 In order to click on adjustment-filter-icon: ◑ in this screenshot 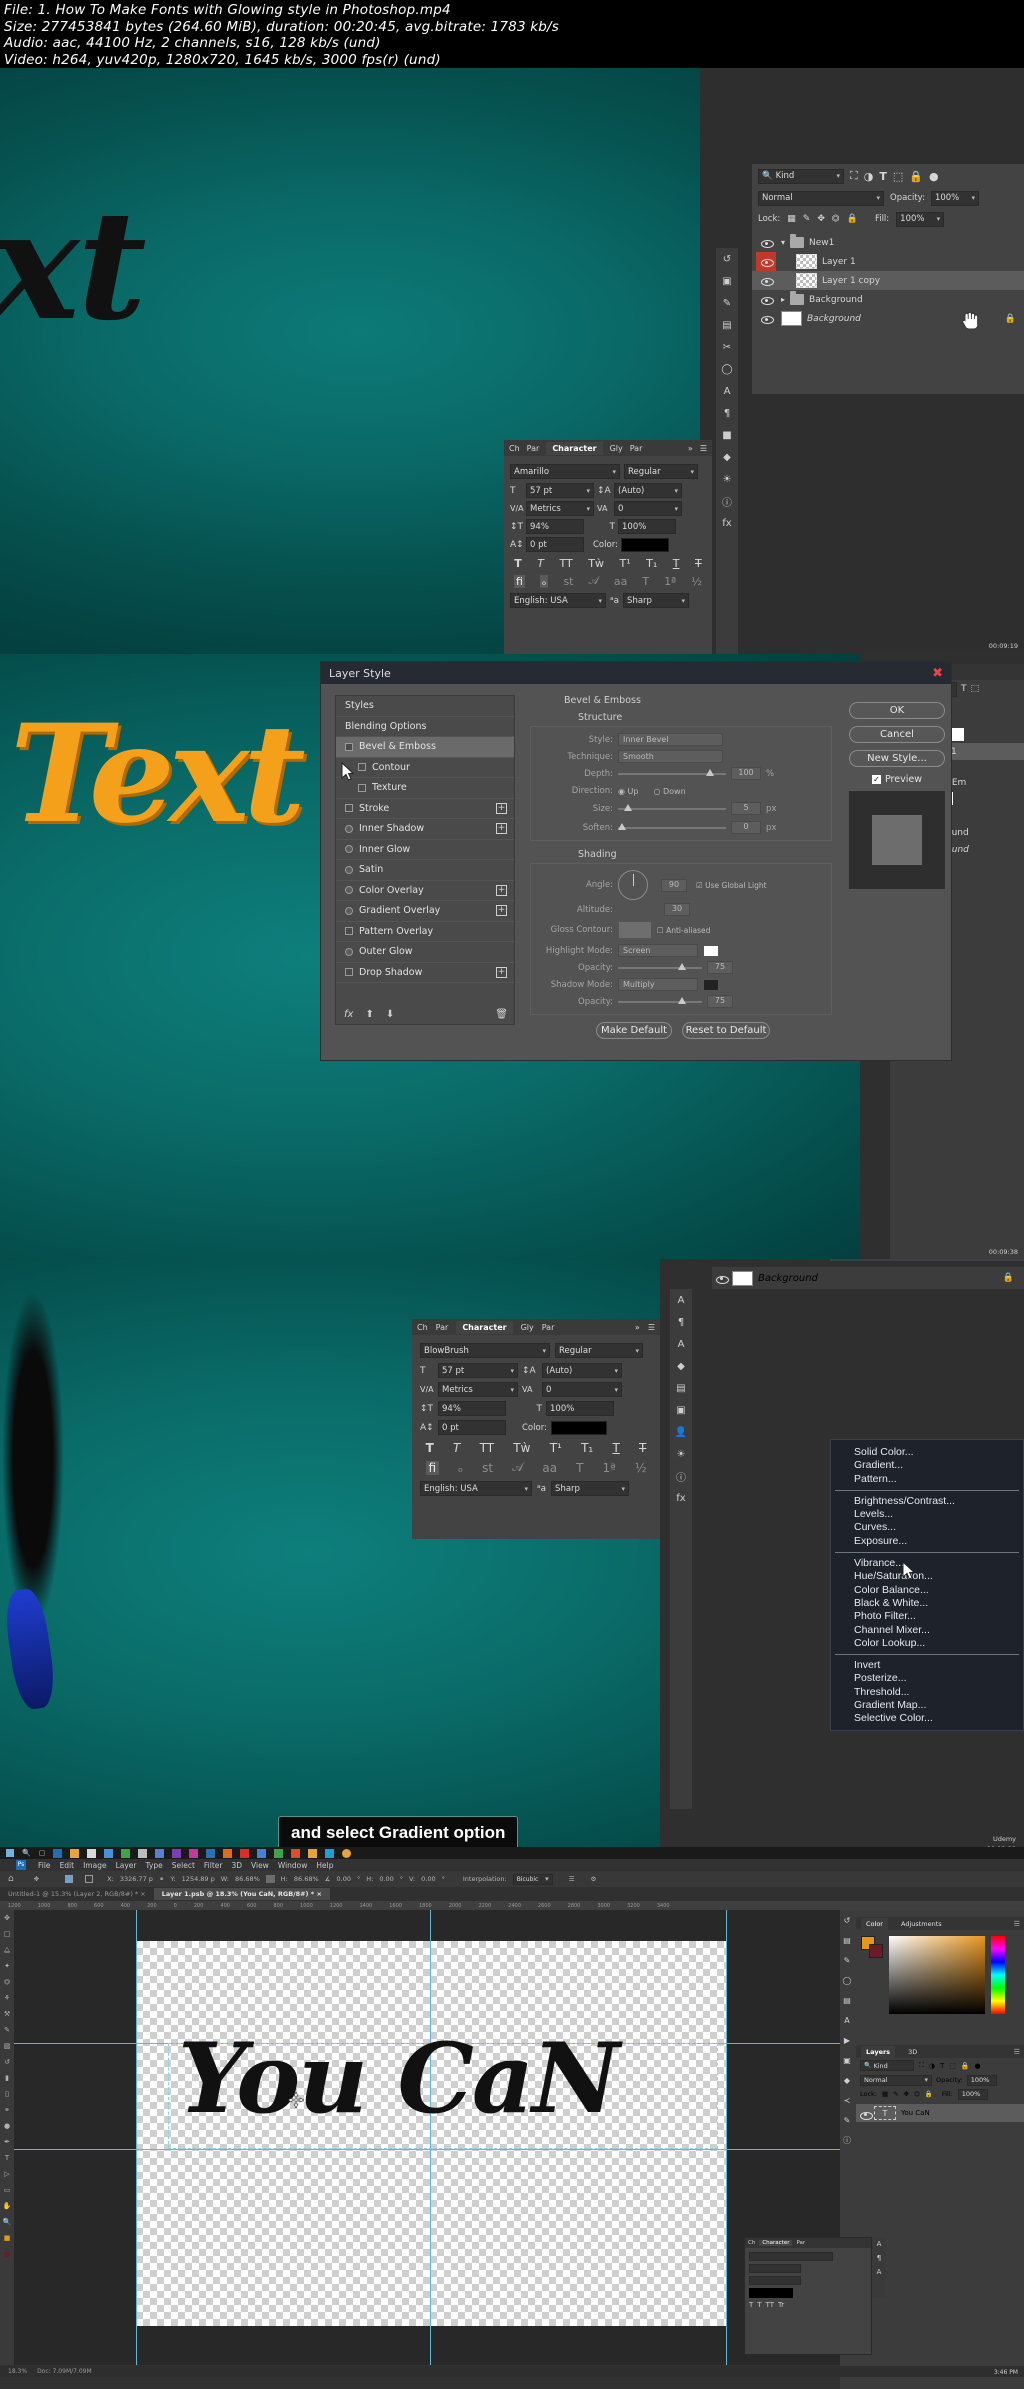, I will do `click(869, 176)`.